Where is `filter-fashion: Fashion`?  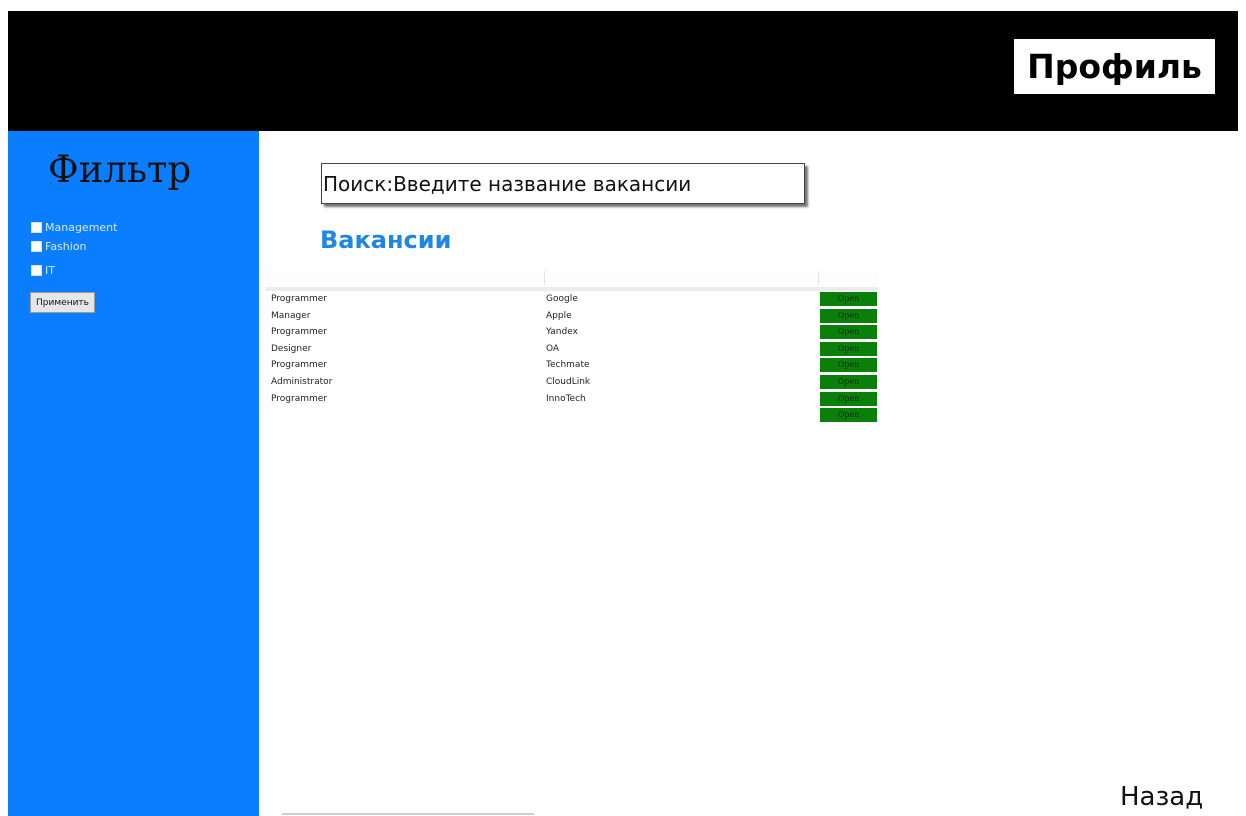
filter-fashion: Fashion is located at coordinates (59, 246).